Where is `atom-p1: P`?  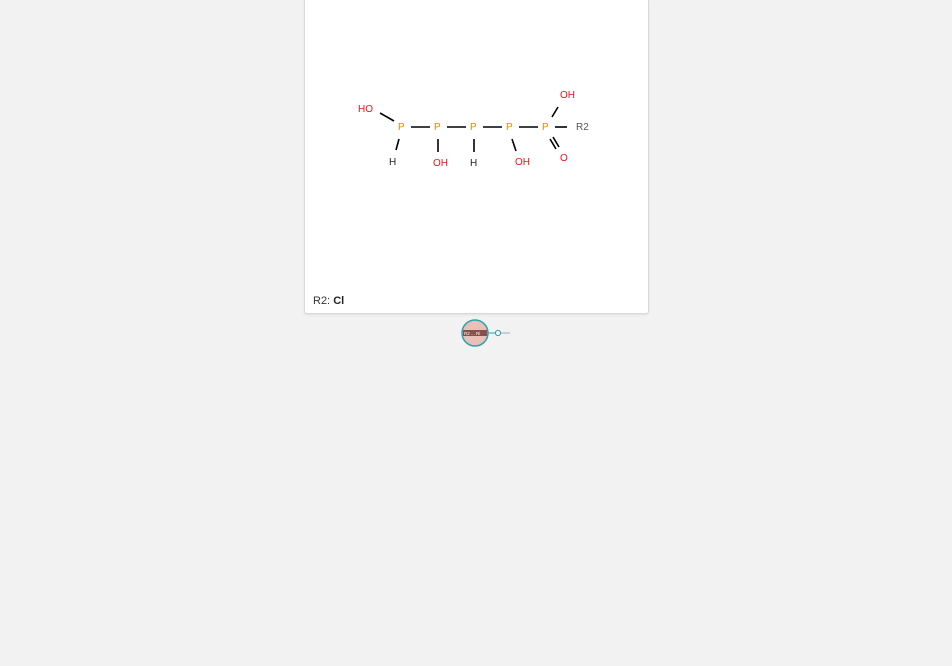 atom-p1: P is located at coordinates (401, 127).